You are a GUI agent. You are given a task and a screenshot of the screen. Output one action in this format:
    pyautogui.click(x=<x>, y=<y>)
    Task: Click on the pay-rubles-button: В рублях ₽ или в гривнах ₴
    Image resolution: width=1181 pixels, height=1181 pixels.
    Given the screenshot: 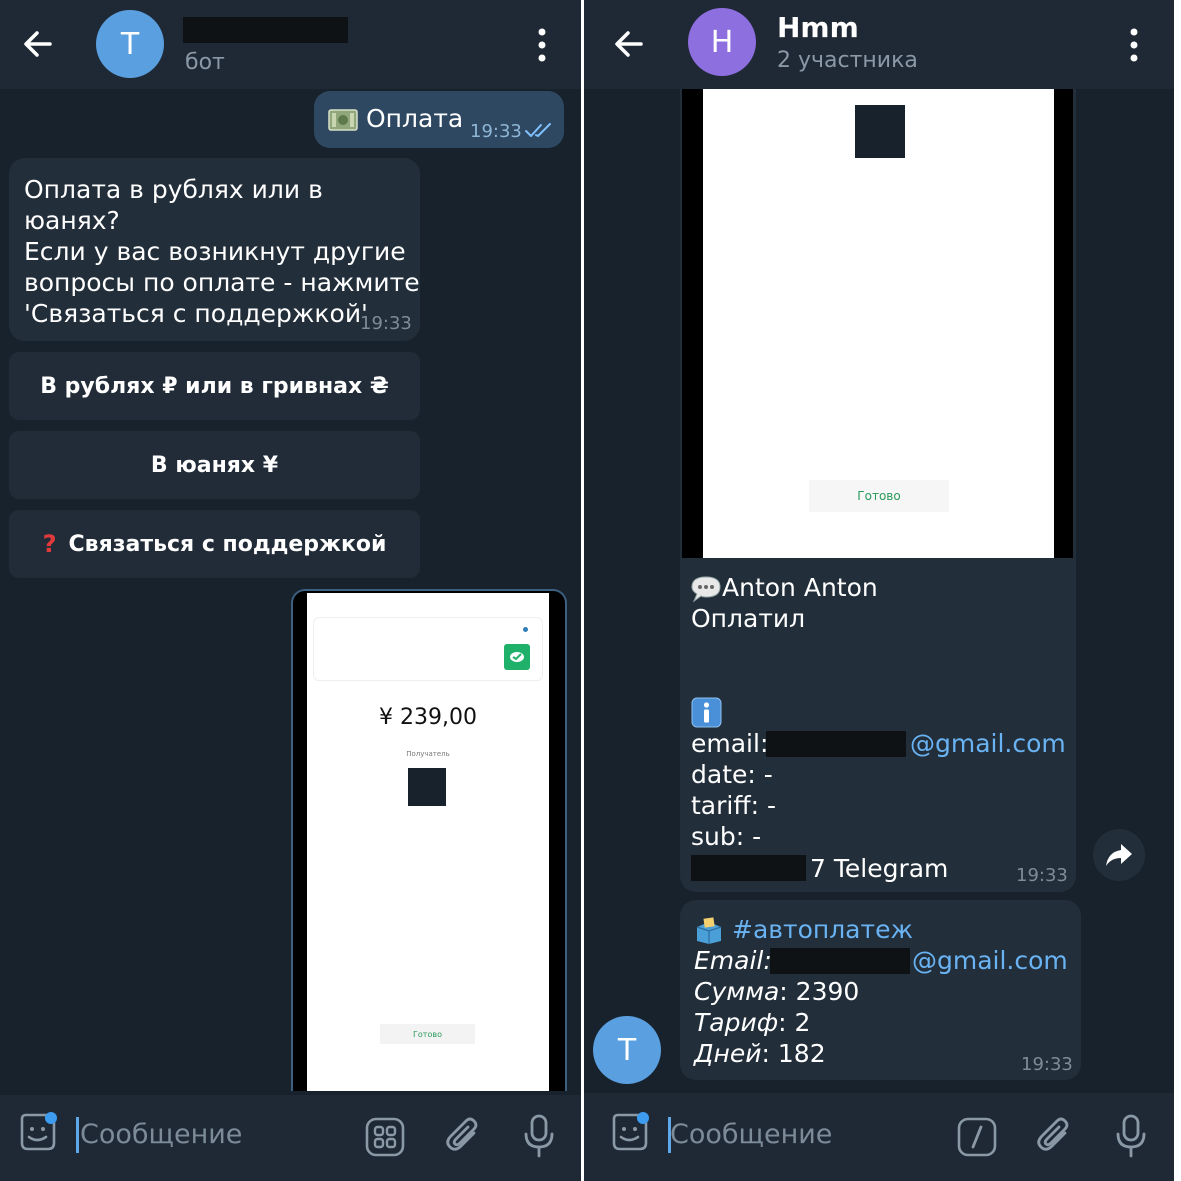 What is the action you would take?
    pyautogui.click(x=214, y=386)
    